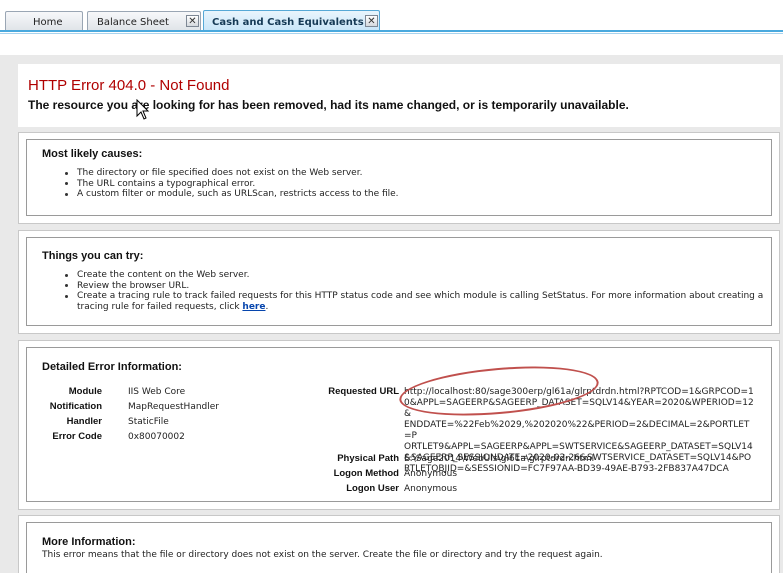 Image resolution: width=783 pixels, height=573 pixels. Describe the element at coordinates (416, 286) in the screenshot. I see `list-item: Review the browser URL.` at that location.